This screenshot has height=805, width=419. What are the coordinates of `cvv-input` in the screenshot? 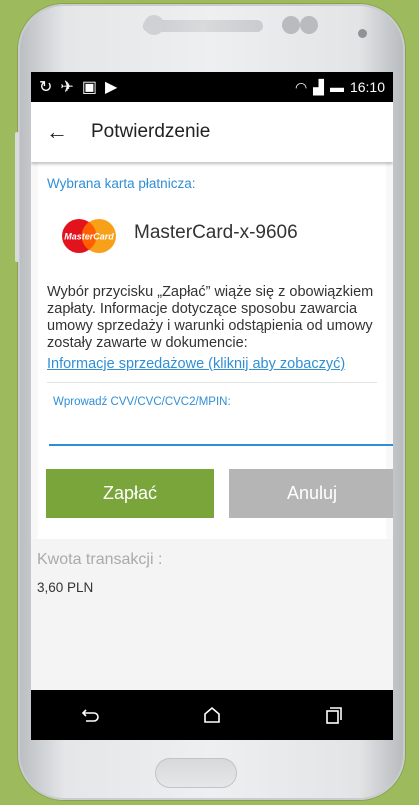 It's located at (221, 430).